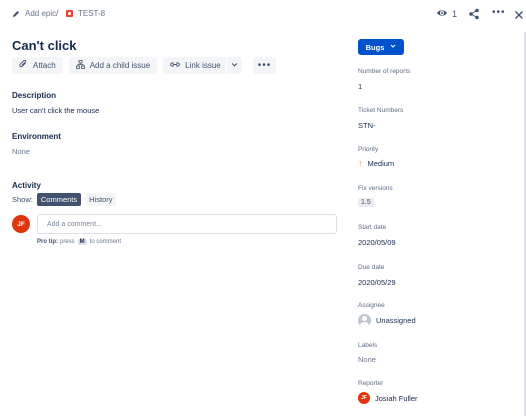 This screenshot has width=526, height=416. I want to click on link-issue-dropdown, so click(234, 65).